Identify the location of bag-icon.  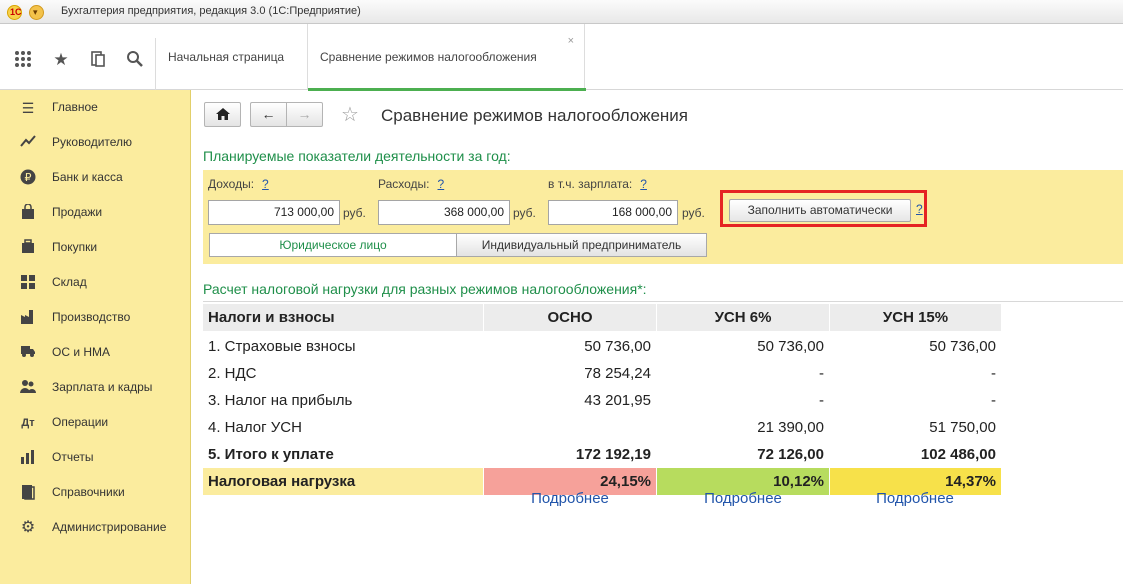
(28, 212).